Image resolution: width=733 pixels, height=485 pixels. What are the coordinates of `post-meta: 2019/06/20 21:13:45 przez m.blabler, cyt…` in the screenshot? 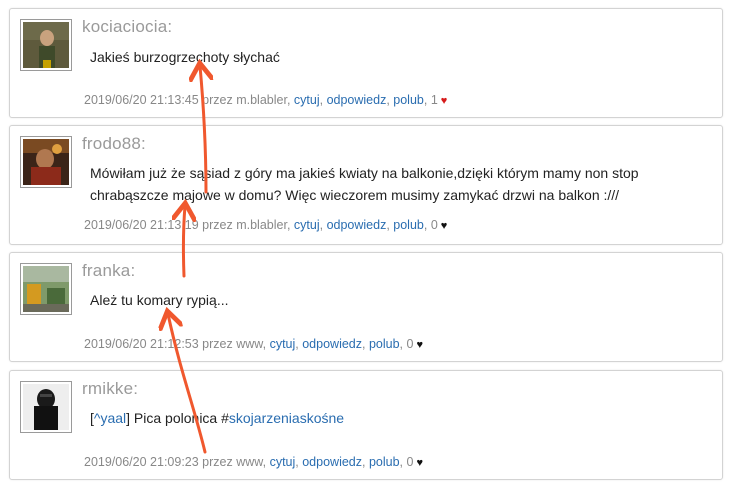 It's located at (265, 100).